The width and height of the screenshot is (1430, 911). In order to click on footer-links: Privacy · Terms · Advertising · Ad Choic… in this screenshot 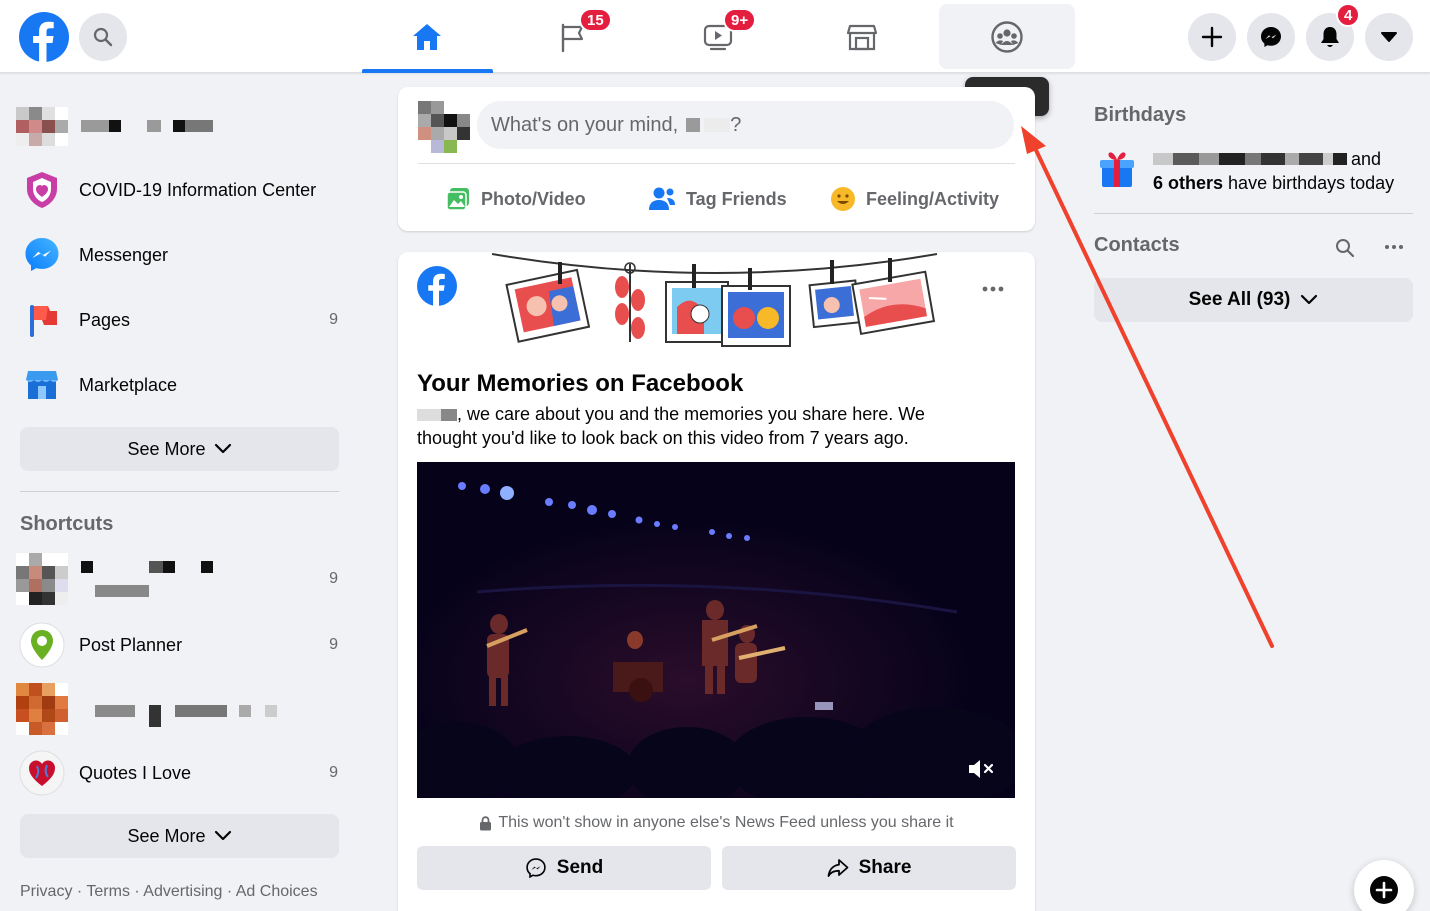, I will do `click(169, 892)`.